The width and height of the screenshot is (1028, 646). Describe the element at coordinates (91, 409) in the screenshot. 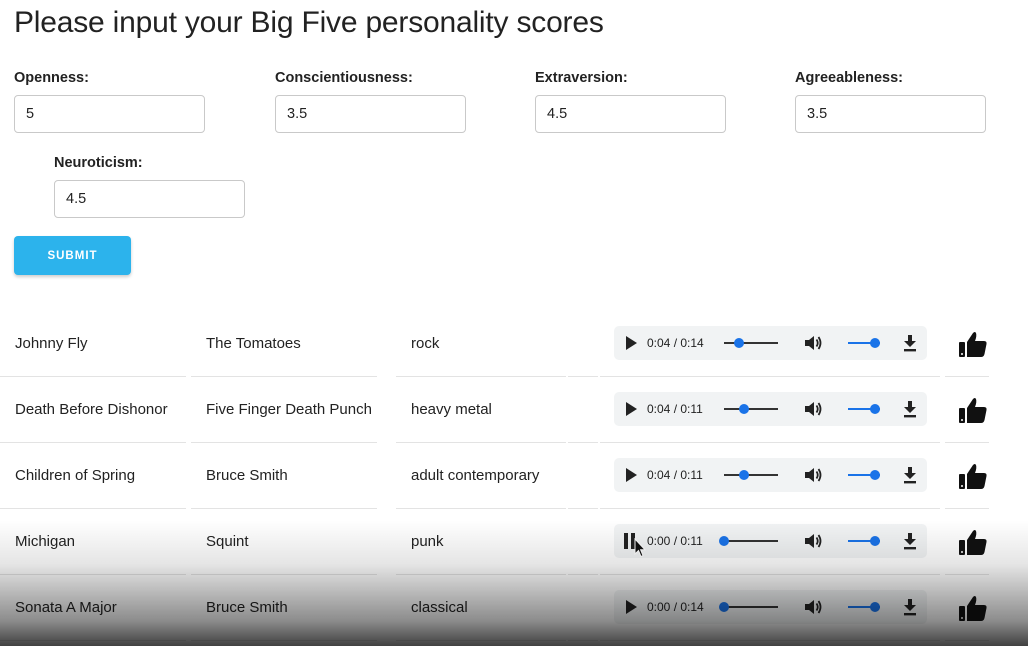

I see `song-title: Death Before Dishonor` at that location.